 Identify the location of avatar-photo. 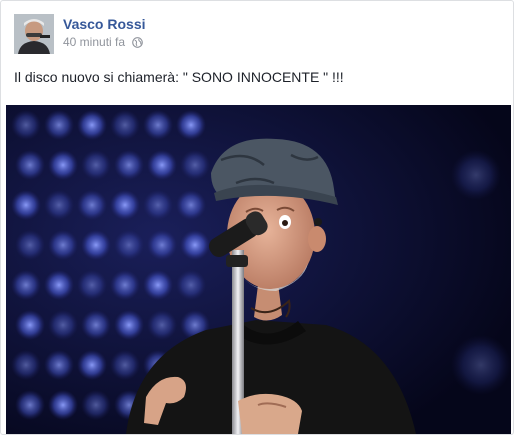
(34, 34).